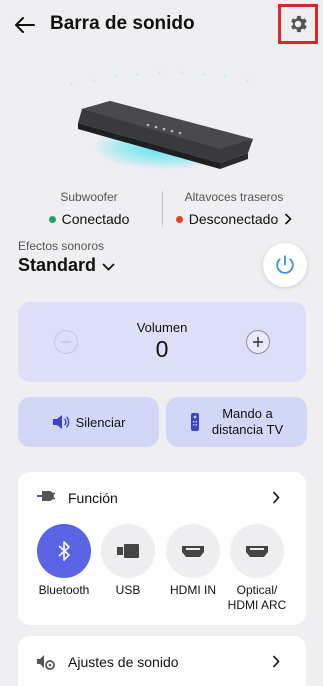 The height and width of the screenshot is (686, 323). Describe the element at coordinates (128, 561) in the screenshot. I see `function-usb: USB` at that location.